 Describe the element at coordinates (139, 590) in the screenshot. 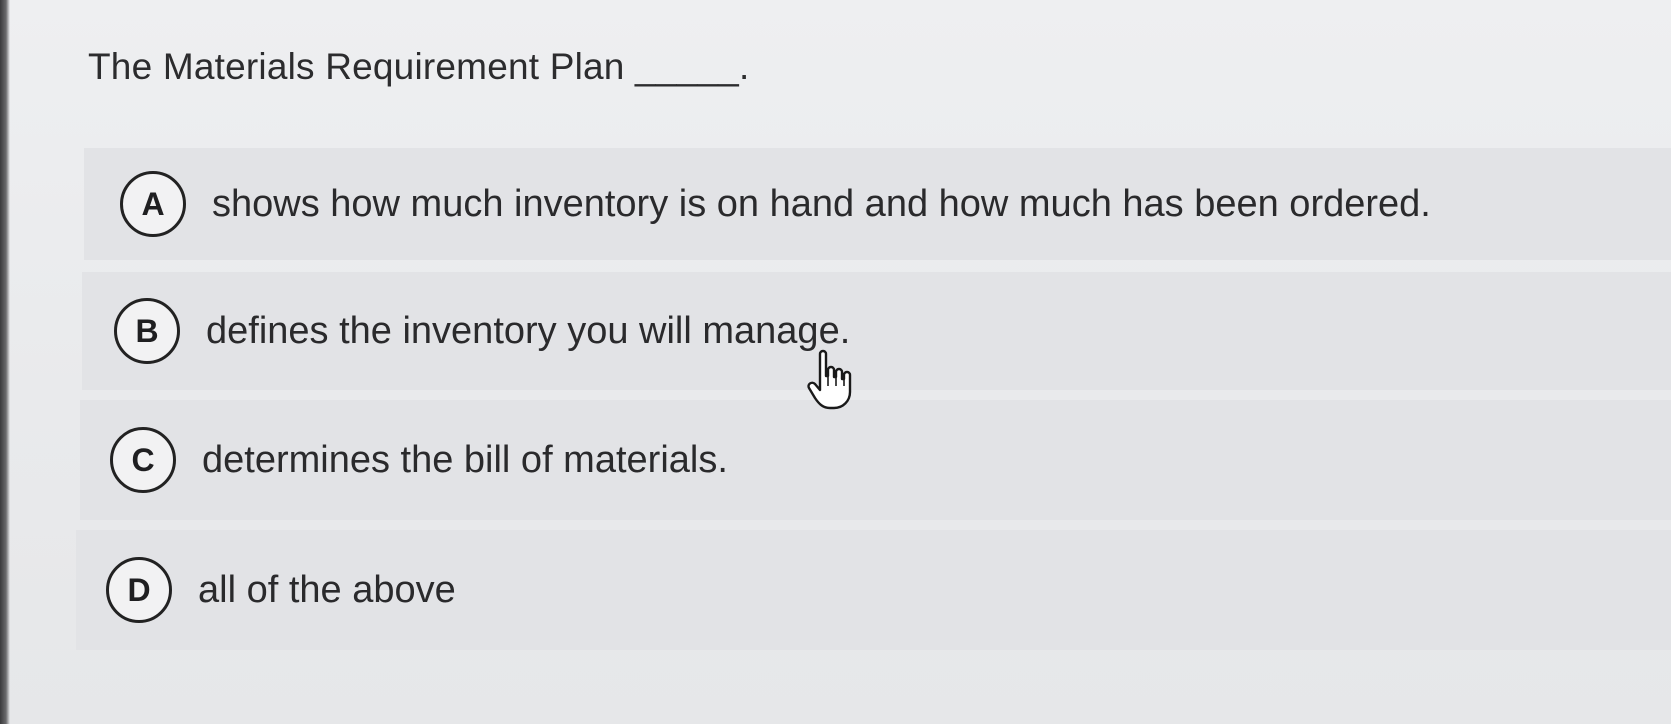

I see `option-d-letter-badge: D` at that location.